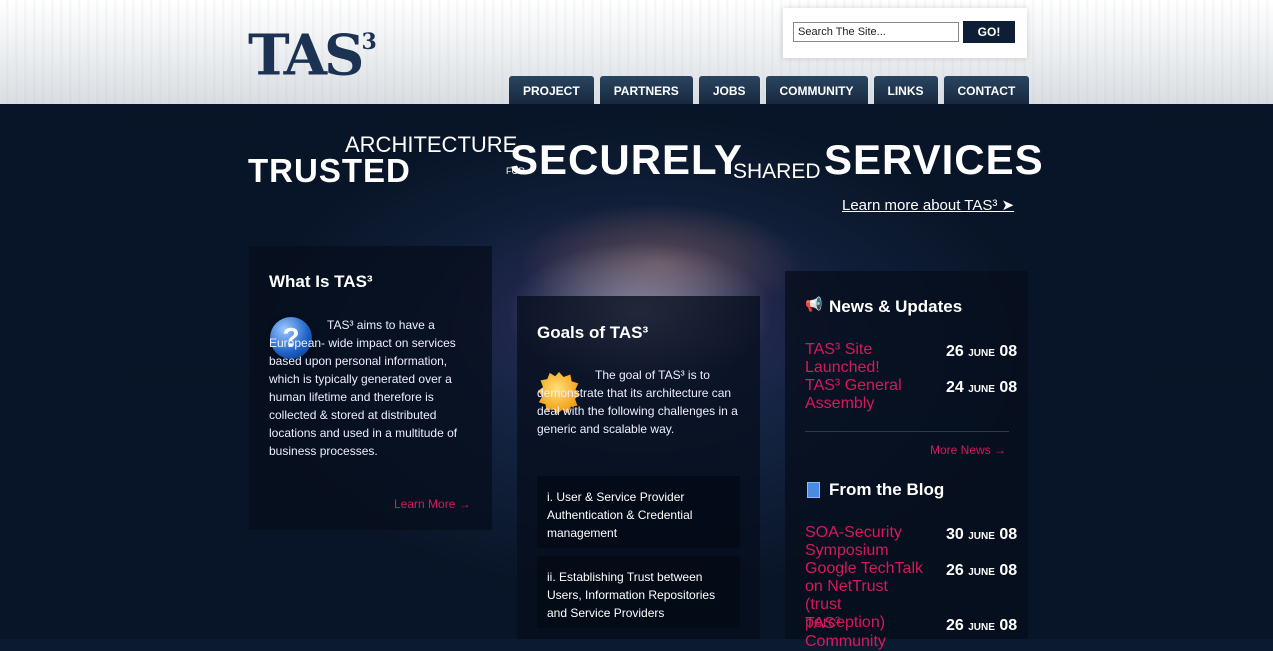 The image size is (1273, 651). I want to click on search-input, so click(876, 32).